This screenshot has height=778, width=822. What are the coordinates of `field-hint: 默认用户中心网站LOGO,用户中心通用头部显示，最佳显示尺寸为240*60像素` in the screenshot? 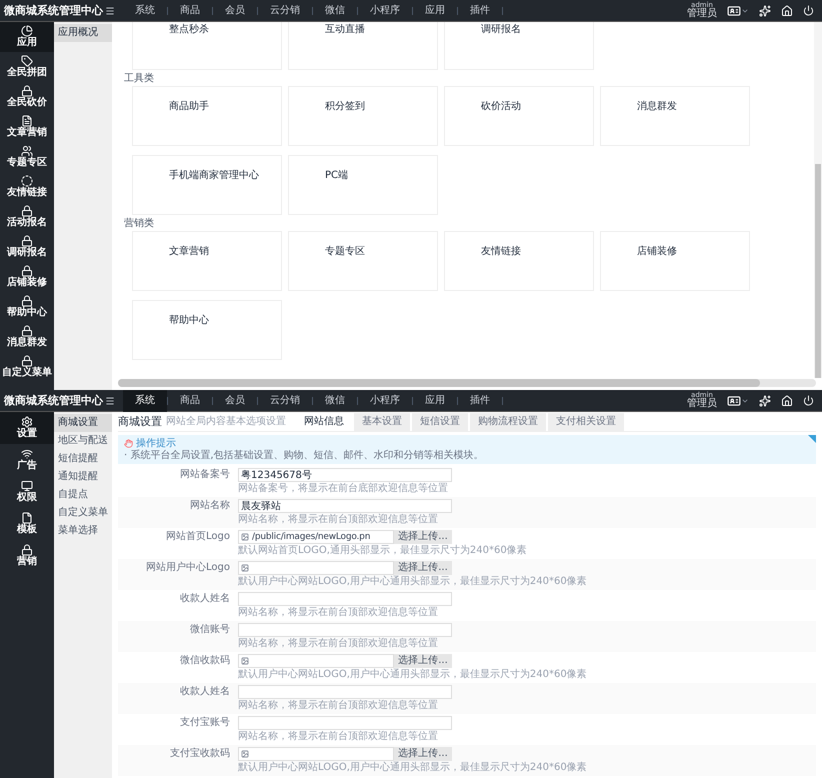 It's located at (412, 674).